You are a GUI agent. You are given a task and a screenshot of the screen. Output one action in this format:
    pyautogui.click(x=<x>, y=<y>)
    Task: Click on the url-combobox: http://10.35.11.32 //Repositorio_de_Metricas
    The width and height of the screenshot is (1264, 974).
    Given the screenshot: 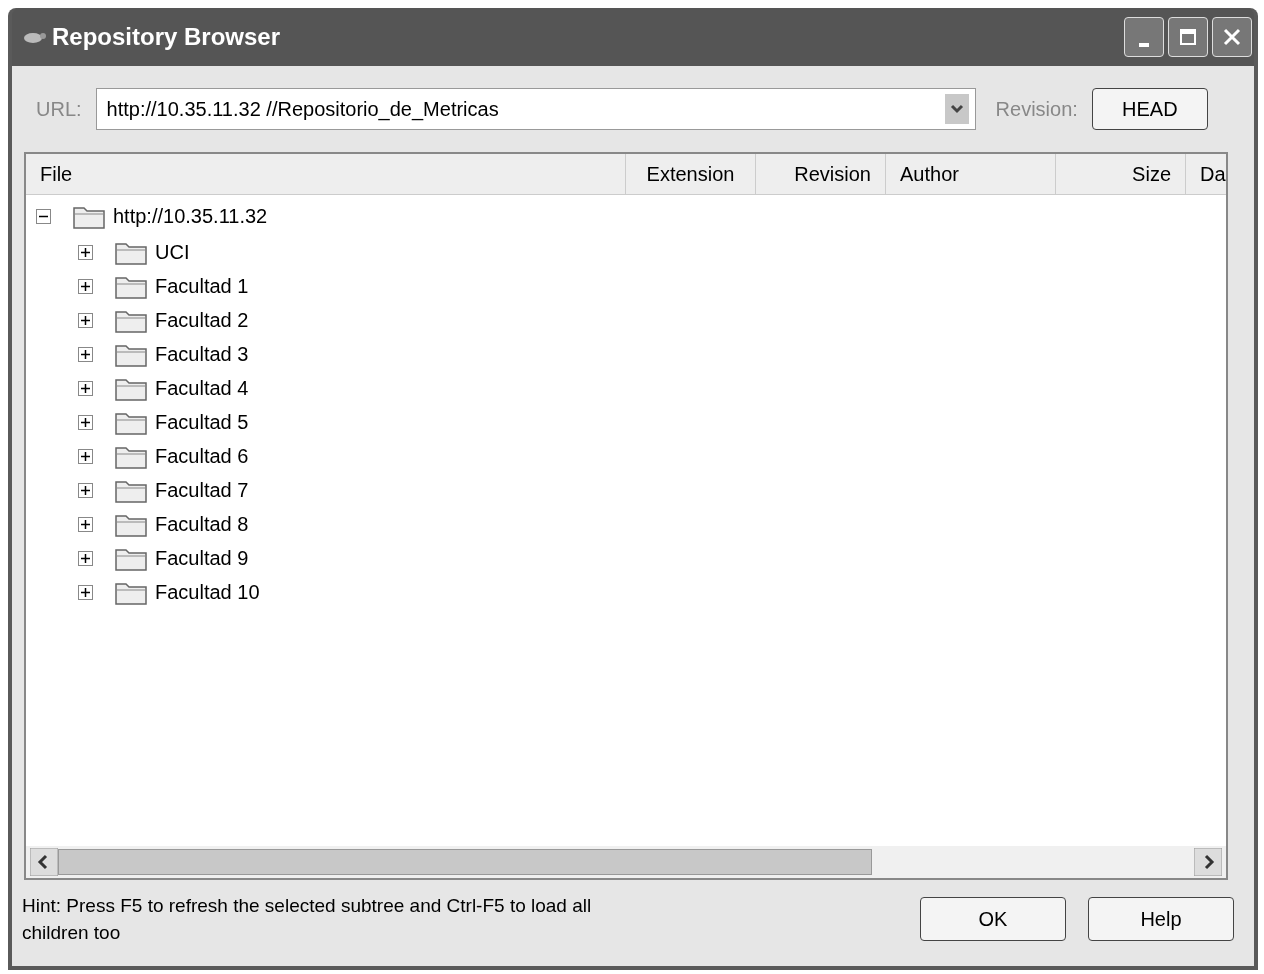 What is the action you would take?
    pyautogui.click(x=535, y=109)
    